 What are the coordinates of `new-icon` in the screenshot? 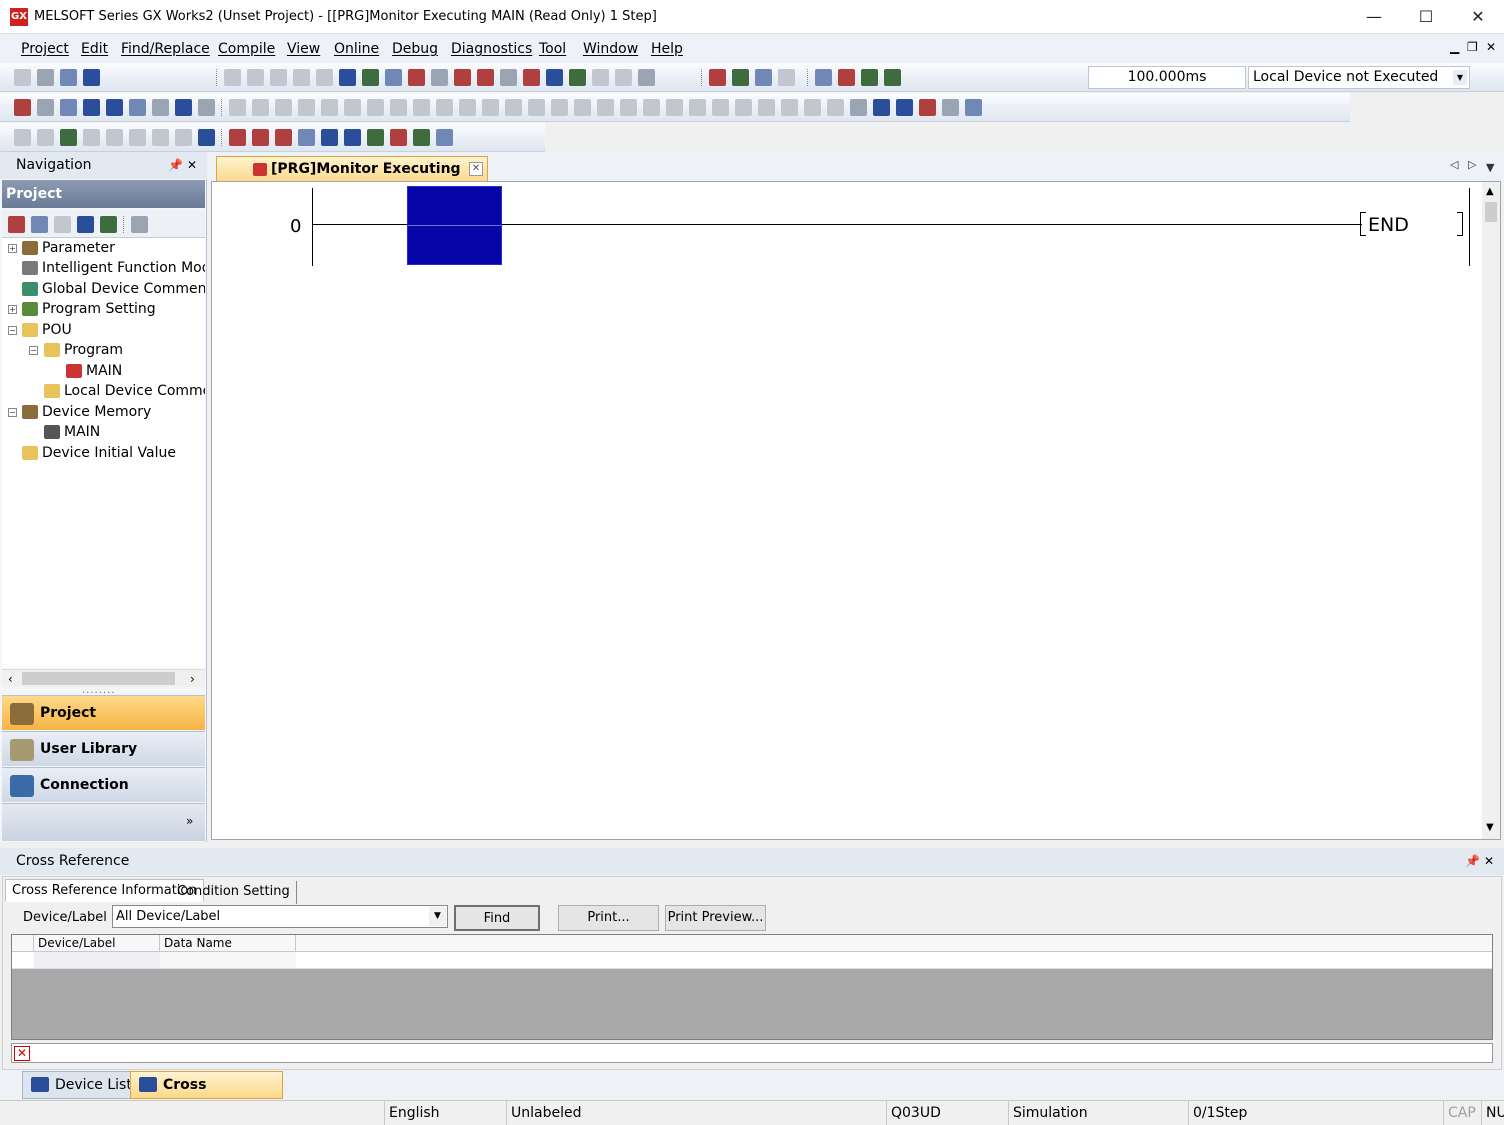 It's located at (22, 77).